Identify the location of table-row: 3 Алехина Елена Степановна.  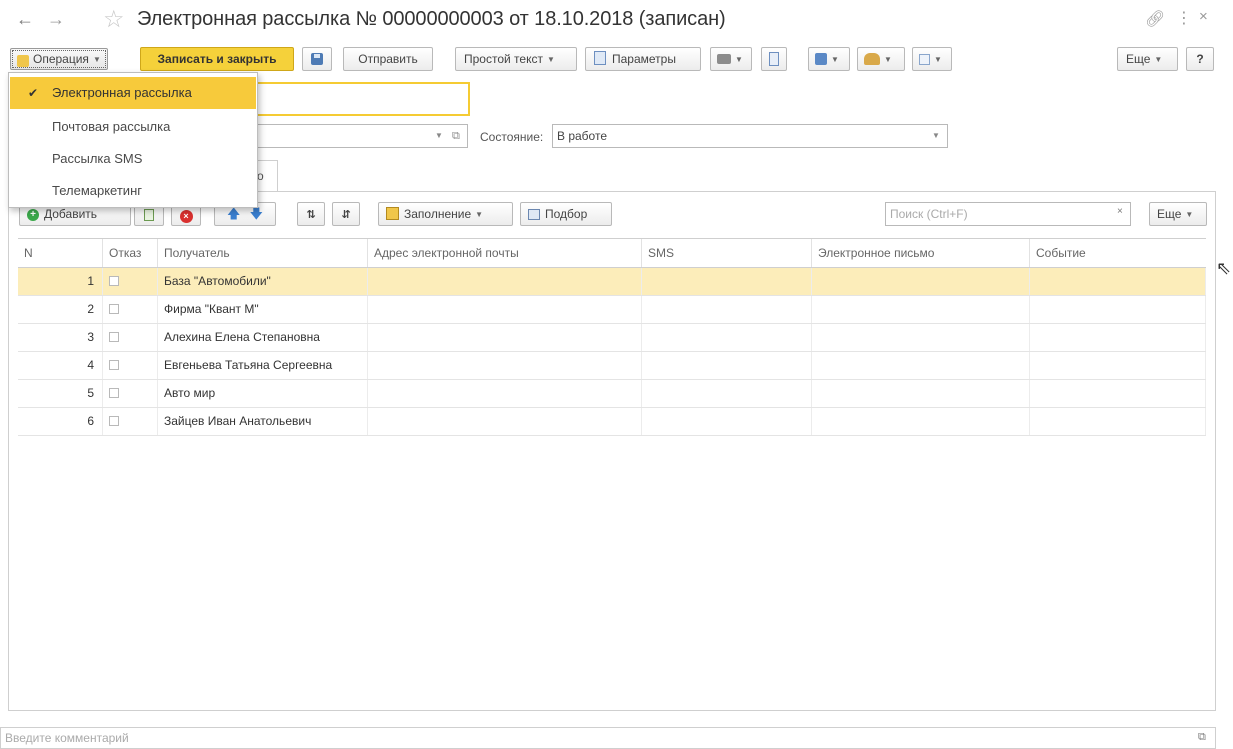
(612, 338).